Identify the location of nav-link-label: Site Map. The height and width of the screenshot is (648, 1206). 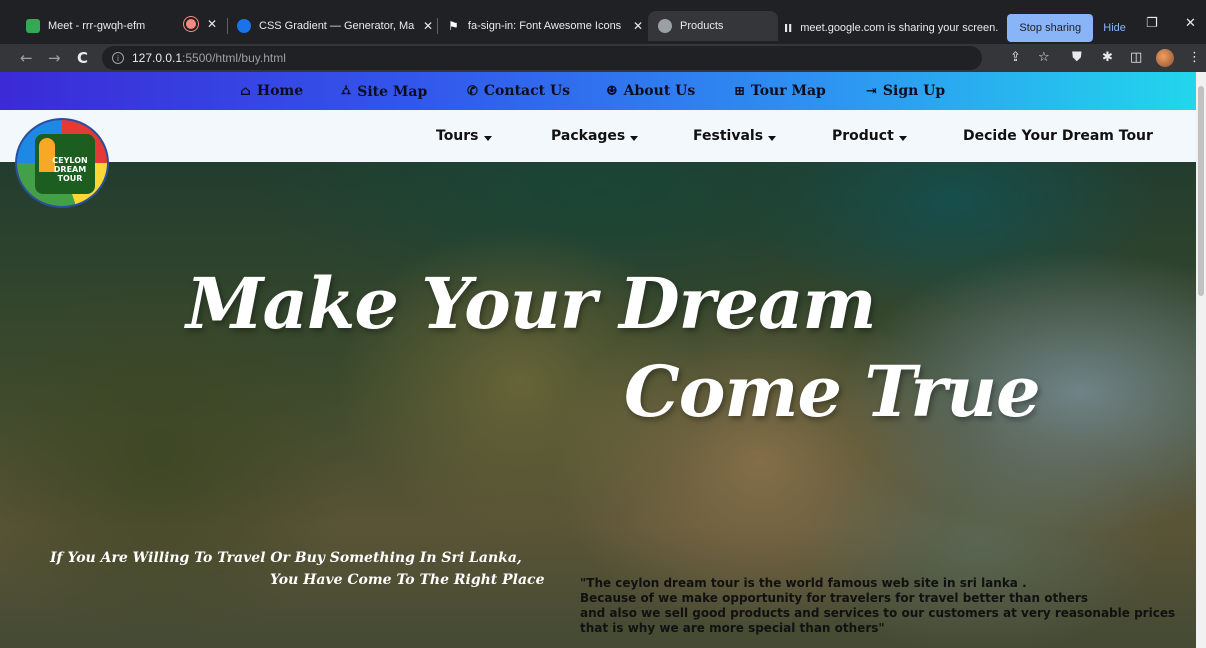
(392, 91).